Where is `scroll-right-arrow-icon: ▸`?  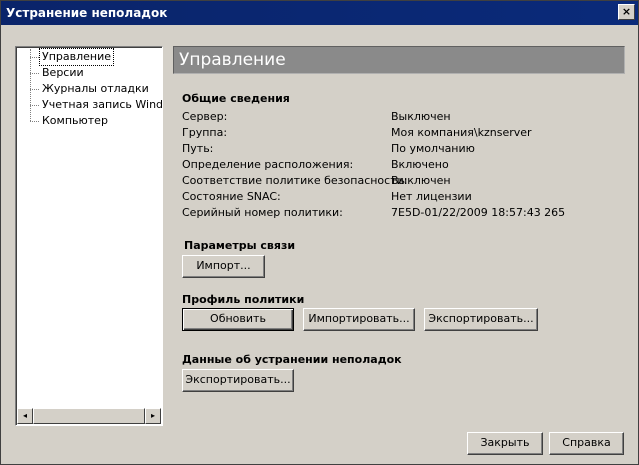 scroll-right-arrow-icon: ▸ is located at coordinates (153, 416).